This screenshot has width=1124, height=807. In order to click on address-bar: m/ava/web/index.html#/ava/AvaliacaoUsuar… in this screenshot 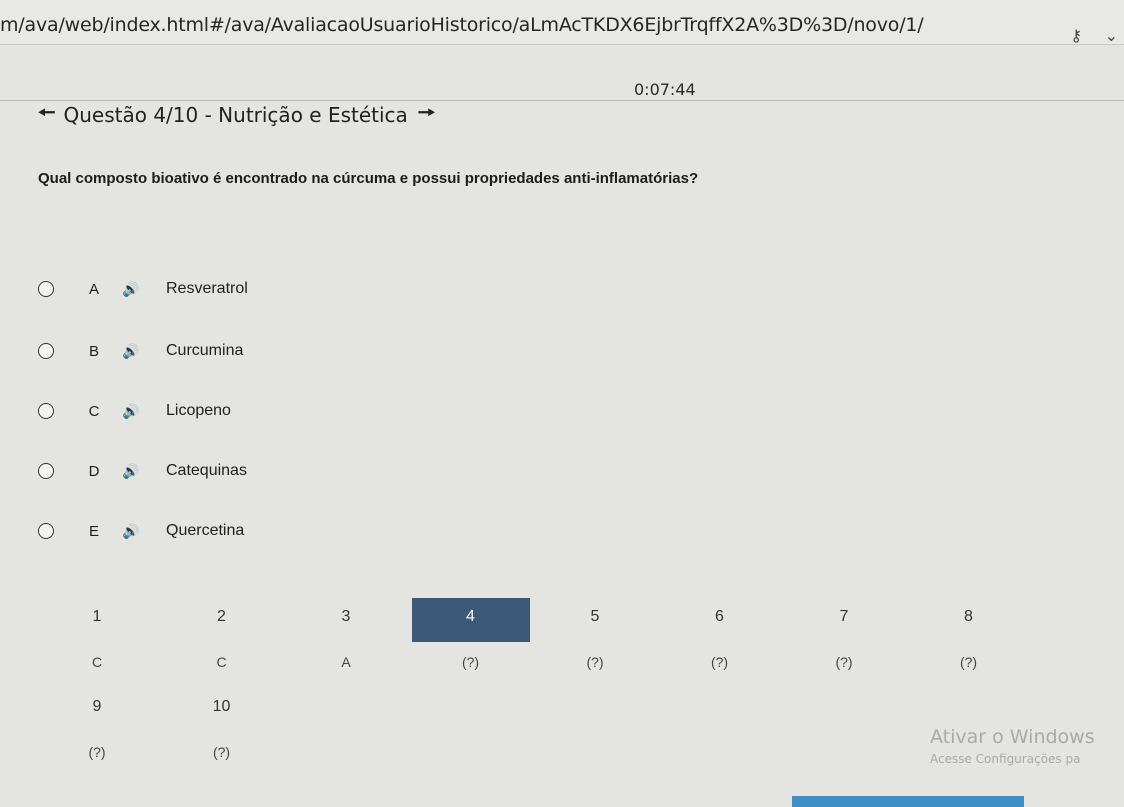, I will do `click(562, 22)`.